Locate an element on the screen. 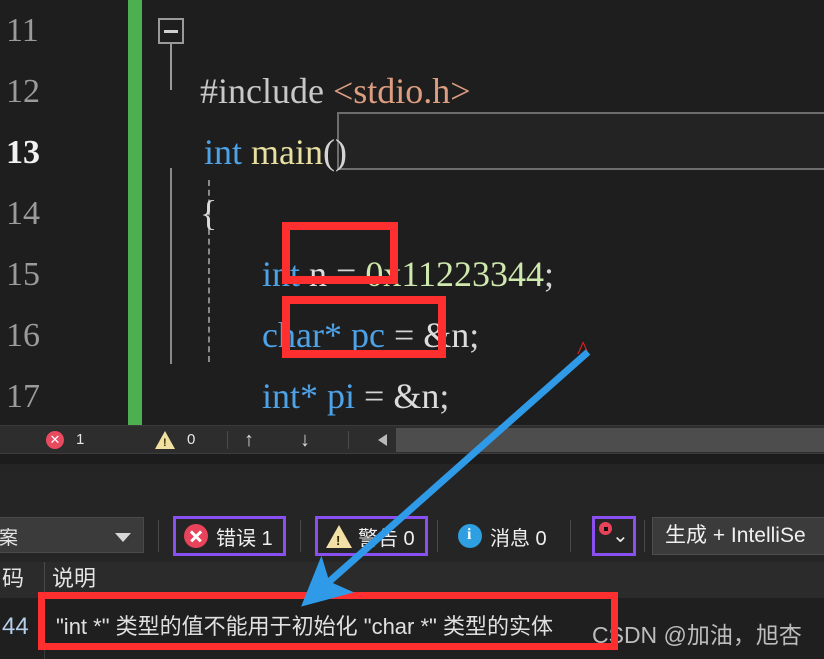 The height and width of the screenshot is (659, 824). filter-funnel-icon: ⌄ is located at coordinates (620, 536).